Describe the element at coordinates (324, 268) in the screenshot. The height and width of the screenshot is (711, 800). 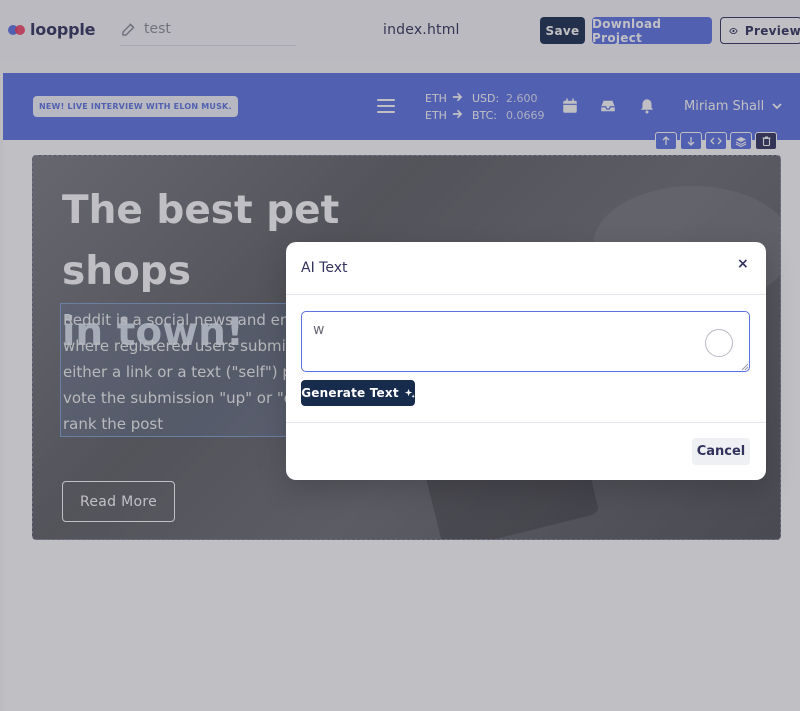
I see `modal-title: AI Text` at that location.